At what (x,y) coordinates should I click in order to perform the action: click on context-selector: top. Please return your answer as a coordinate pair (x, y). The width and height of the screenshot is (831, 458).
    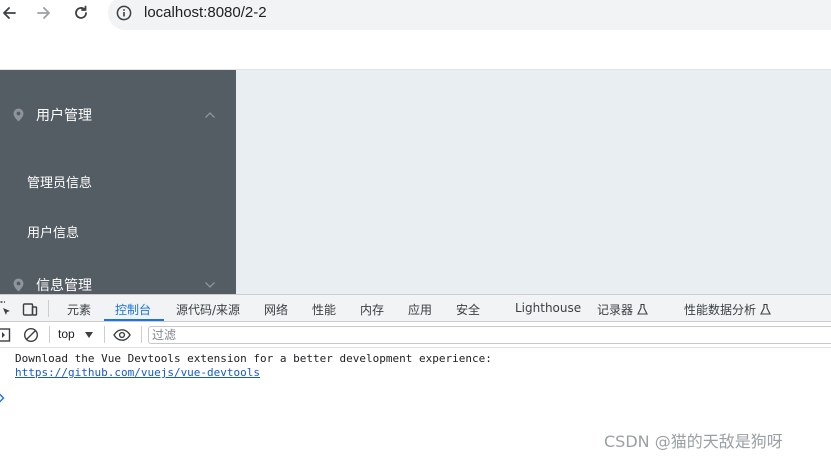
    Looking at the image, I should click on (66, 334).